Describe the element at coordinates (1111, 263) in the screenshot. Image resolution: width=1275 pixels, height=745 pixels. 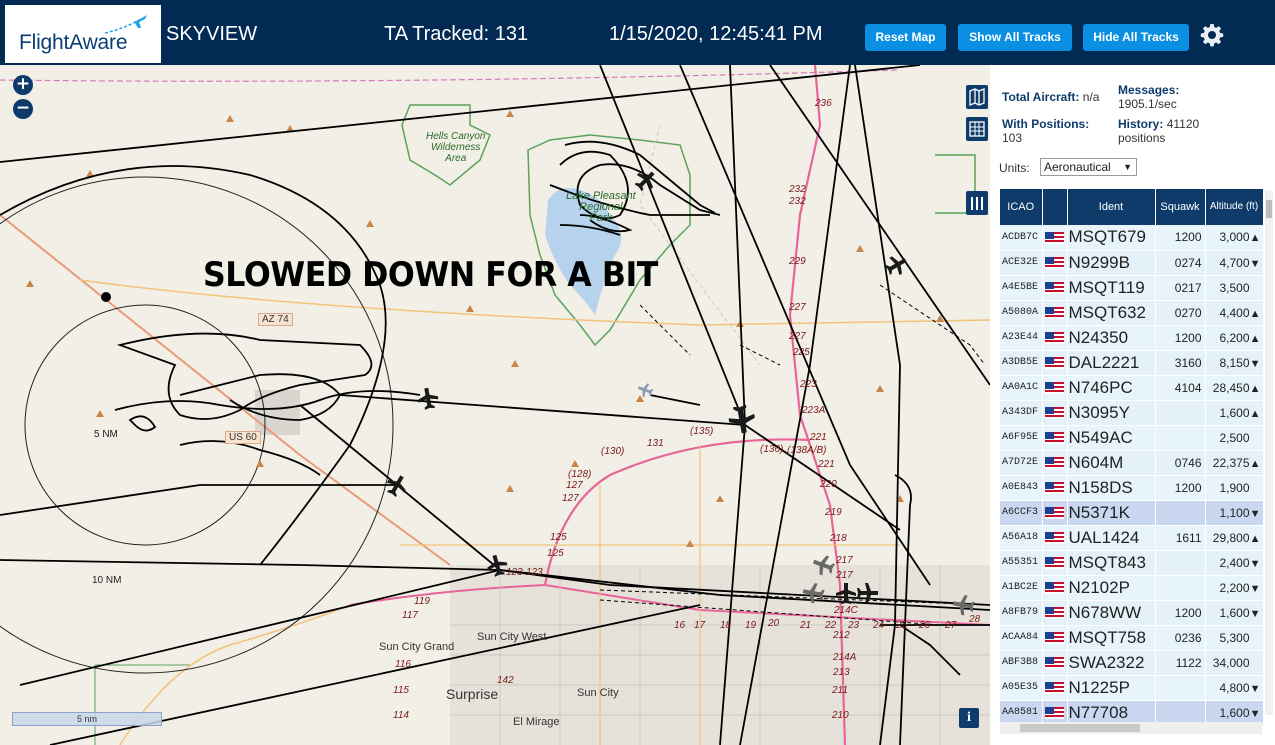
I see `ident-cell: N9299B` at that location.